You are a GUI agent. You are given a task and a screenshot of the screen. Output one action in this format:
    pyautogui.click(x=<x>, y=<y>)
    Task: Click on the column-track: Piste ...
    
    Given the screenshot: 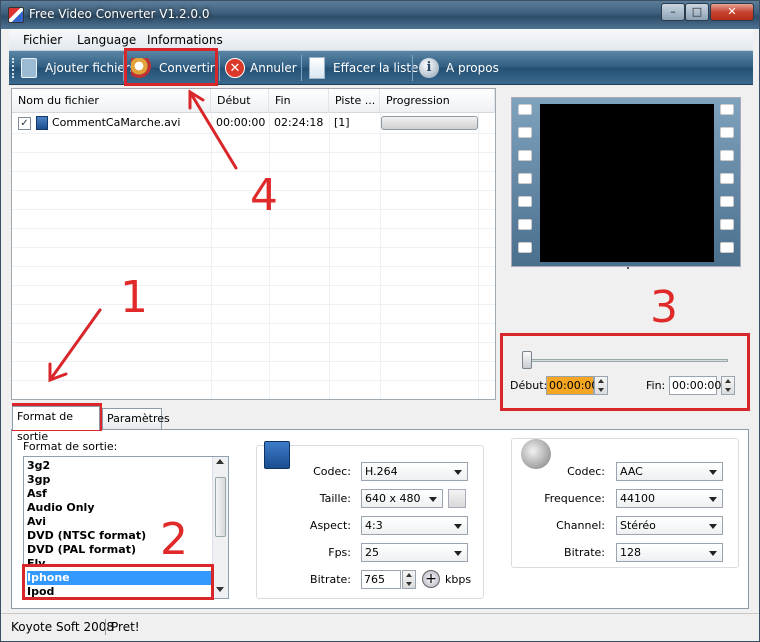 What is the action you would take?
    pyautogui.click(x=354, y=101)
    